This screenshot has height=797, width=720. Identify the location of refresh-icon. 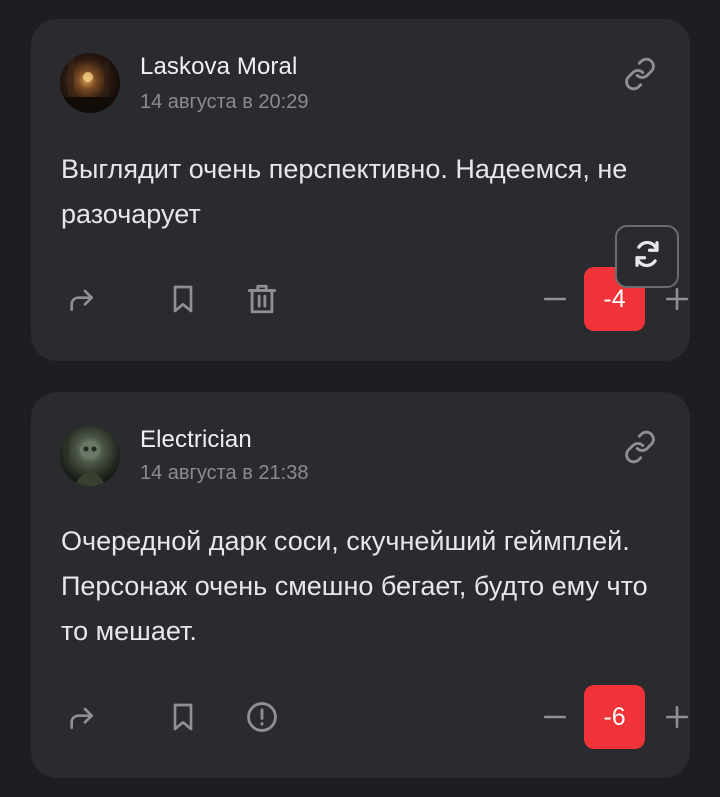
(647, 256).